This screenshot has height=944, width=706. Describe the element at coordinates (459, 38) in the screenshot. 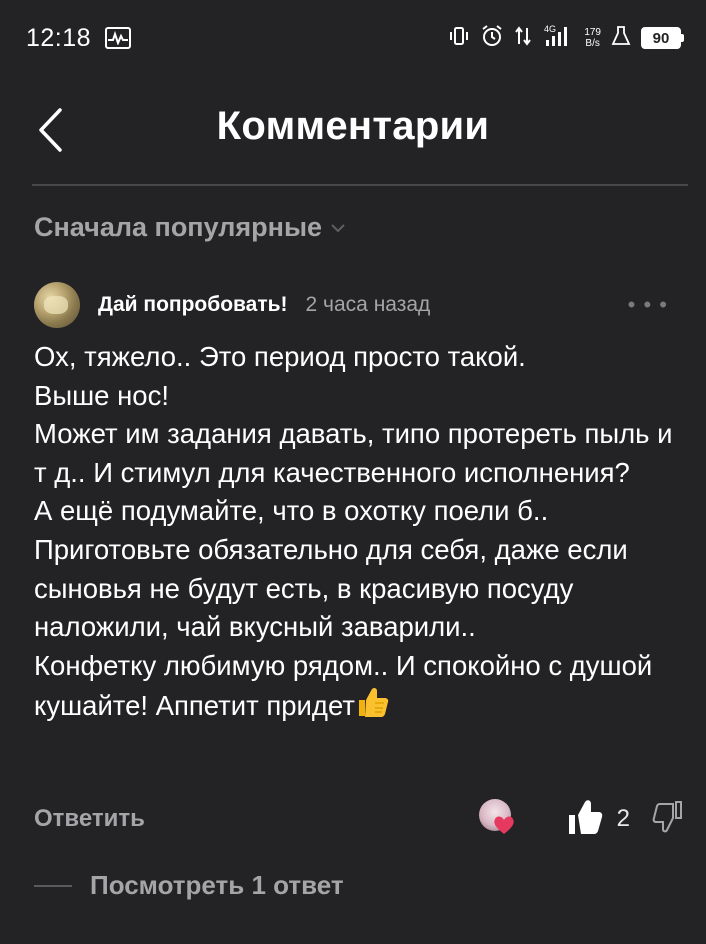

I see `vibrate-icon` at that location.